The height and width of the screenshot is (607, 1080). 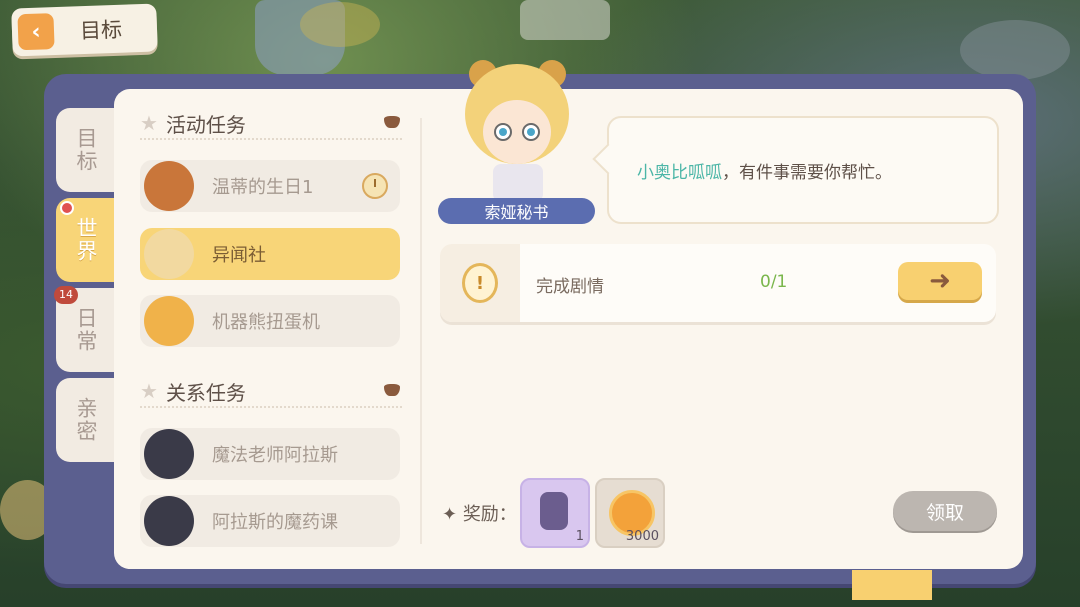 I want to click on lightbulb-icon: !, so click(x=480, y=283).